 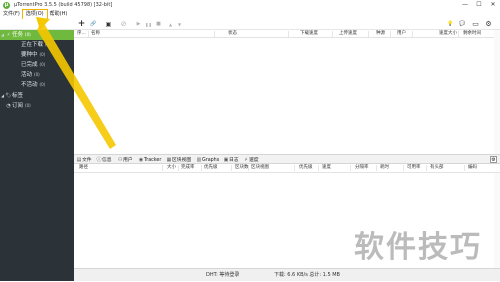 What do you see at coordinates (59, 14) in the screenshot?
I see `menu-help: 帮助(H)` at bounding box center [59, 14].